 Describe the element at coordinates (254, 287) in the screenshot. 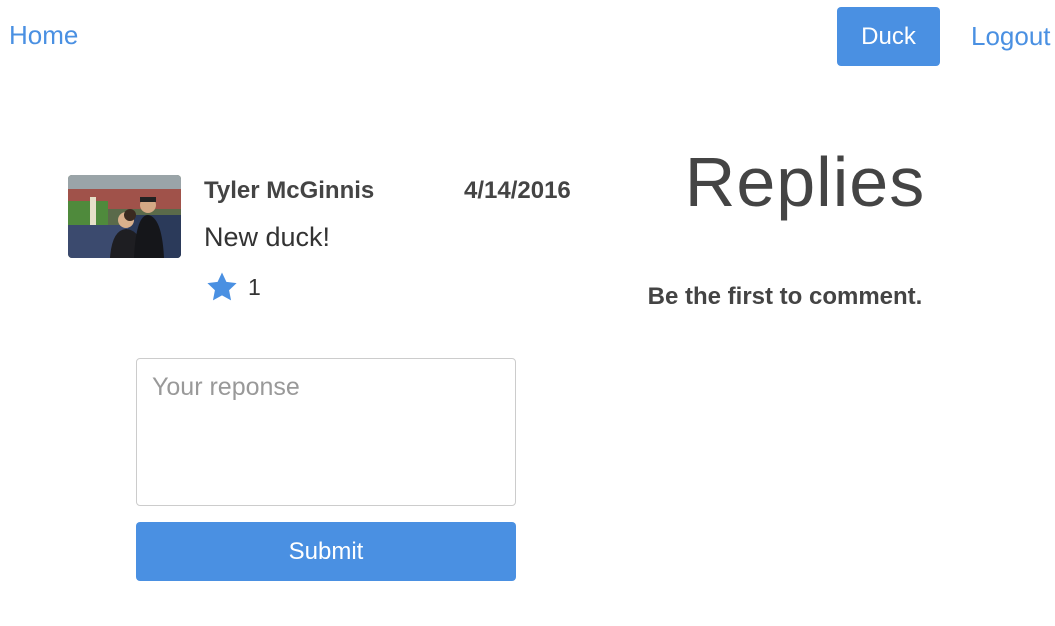

I see `like-count: 1` at that location.